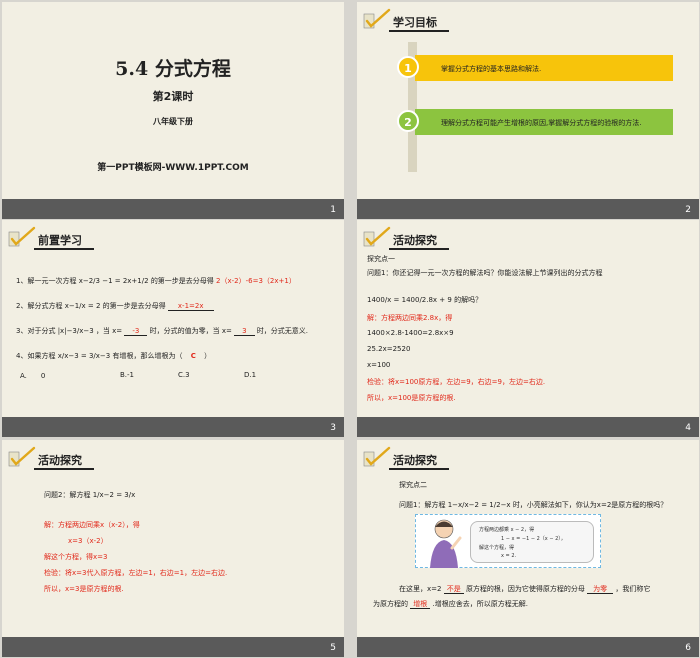 The height and width of the screenshot is (658, 700). Describe the element at coordinates (453, 589) in the screenshot. I see `answer: 不是` at that location.